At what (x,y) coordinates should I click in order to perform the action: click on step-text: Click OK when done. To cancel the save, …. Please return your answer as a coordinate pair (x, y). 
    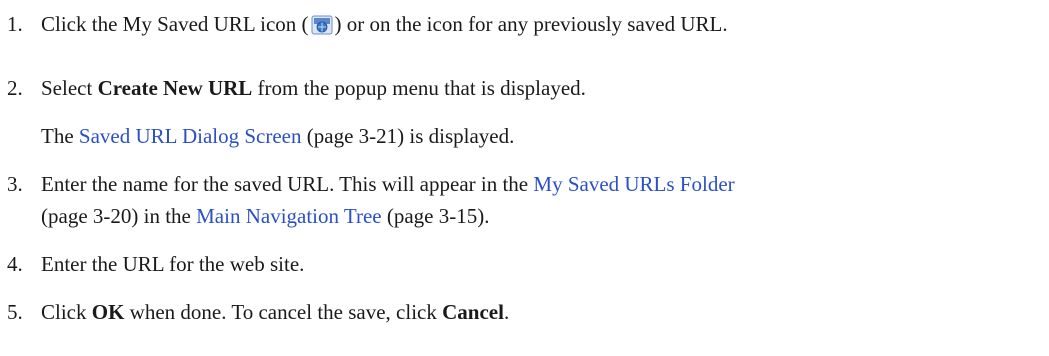
    Looking at the image, I should click on (275, 312).